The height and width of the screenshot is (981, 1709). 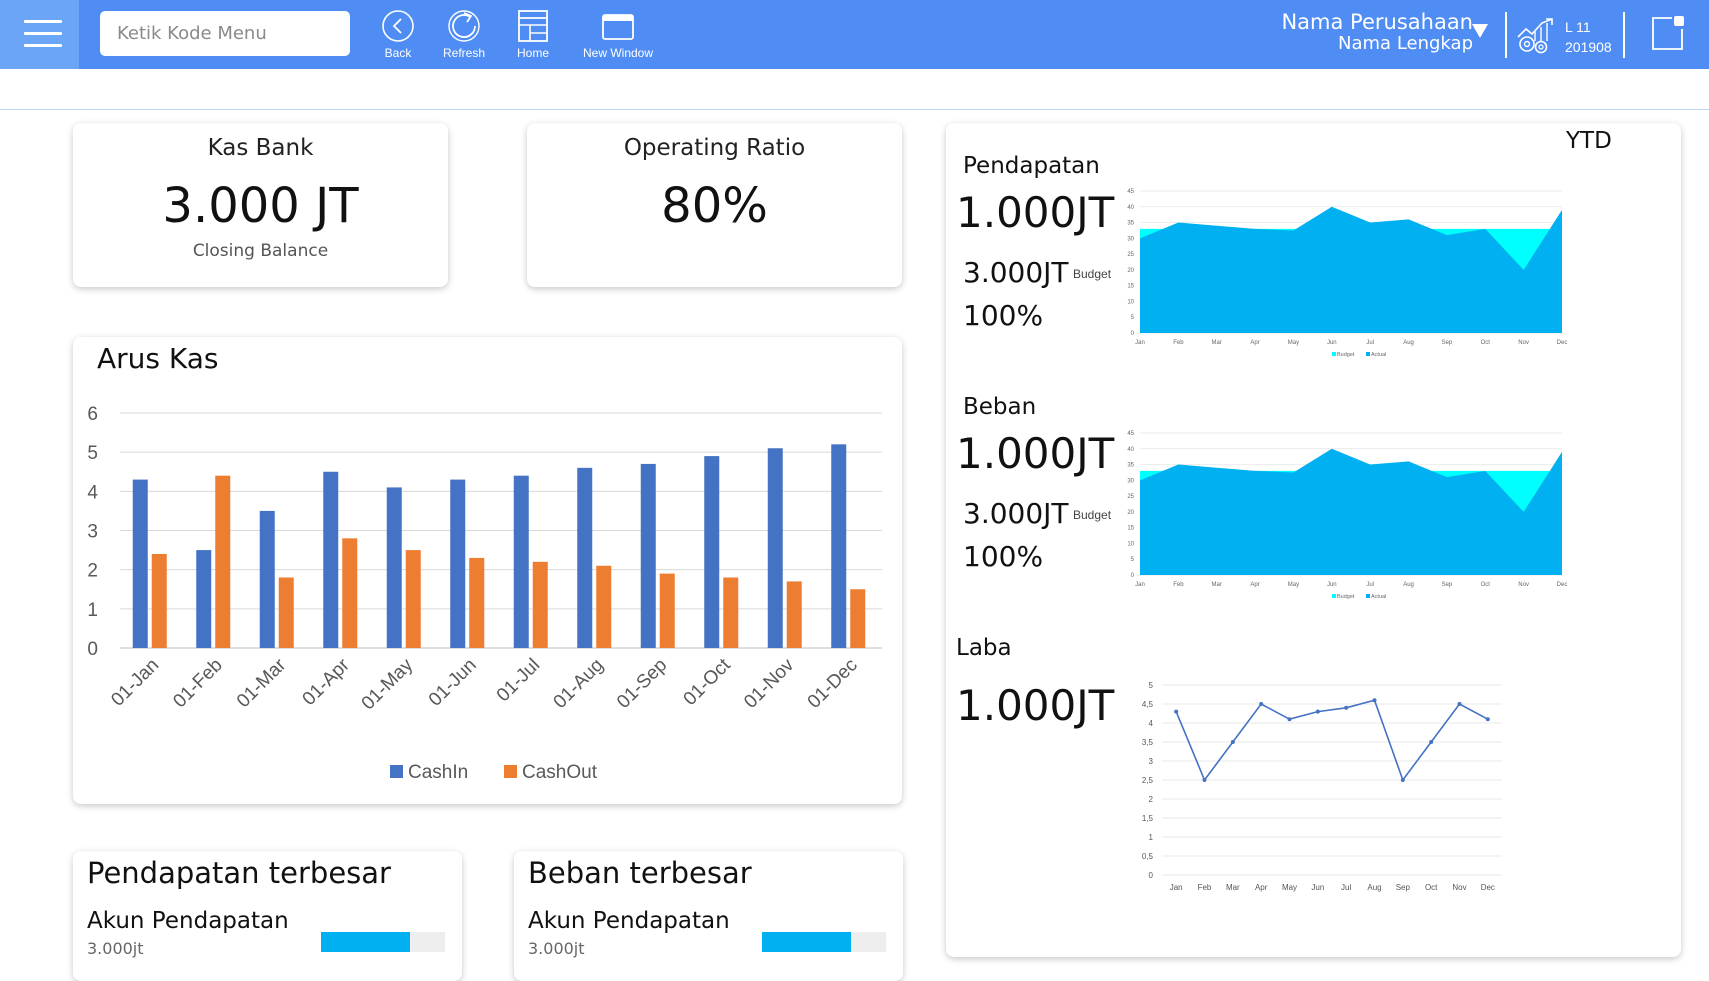 I want to click on x-tick-label: Apr, so click(x=1254, y=585).